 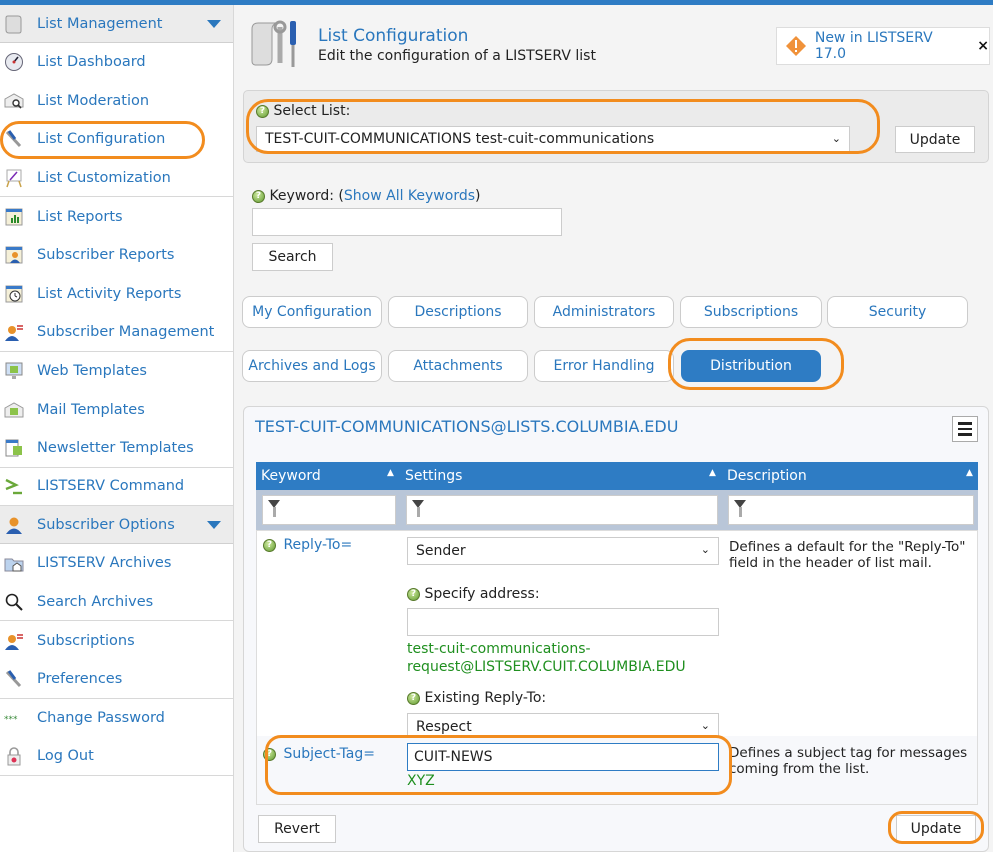 What do you see at coordinates (796, 46) in the screenshot?
I see `warning-diamond-icon` at bounding box center [796, 46].